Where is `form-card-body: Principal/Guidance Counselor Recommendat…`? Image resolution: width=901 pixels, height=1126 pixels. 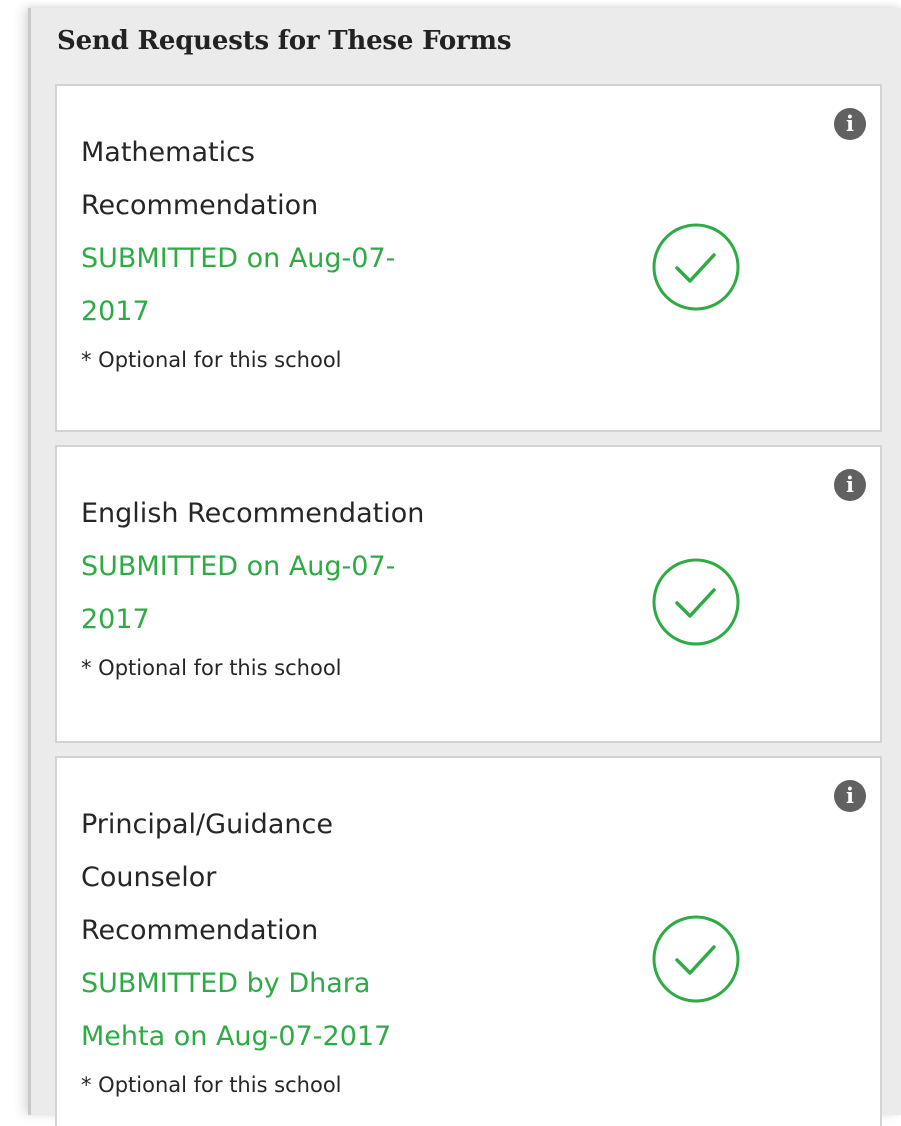
form-card-body: Principal/Guidance Counselor Recommendat… is located at coordinates (291, 949).